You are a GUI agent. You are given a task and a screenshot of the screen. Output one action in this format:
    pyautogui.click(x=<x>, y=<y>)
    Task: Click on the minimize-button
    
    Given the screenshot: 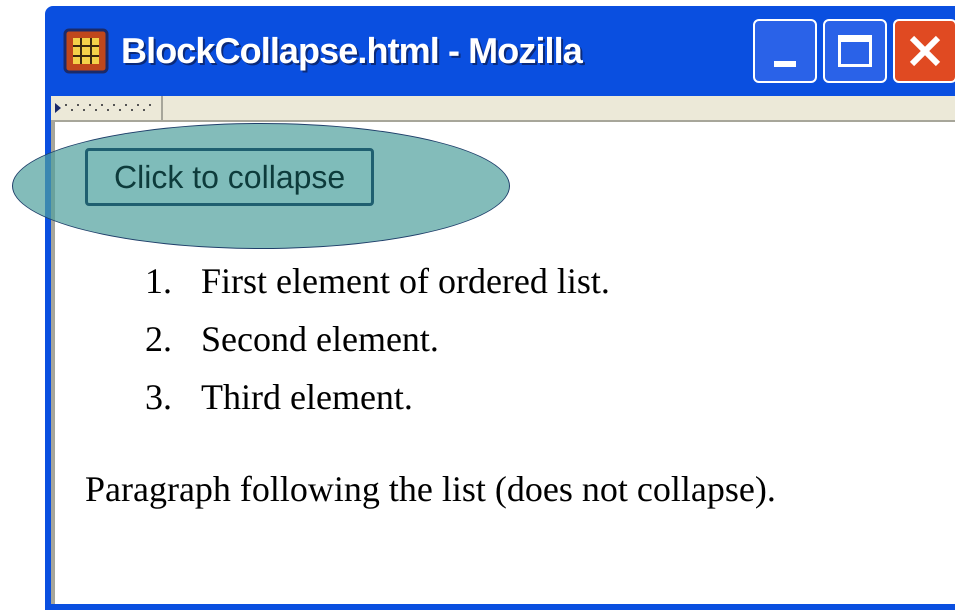 What is the action you would take?
    pyautogui.click(x=785, y=51)
    